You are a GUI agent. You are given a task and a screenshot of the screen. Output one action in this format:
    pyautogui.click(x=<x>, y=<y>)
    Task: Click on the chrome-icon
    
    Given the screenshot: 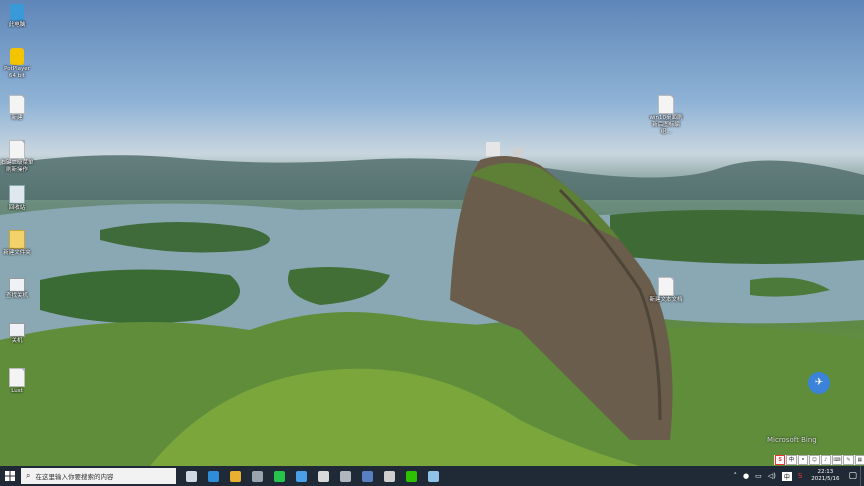 What is the action you would take?
    pyautogui.click(x=235, y=476)
    